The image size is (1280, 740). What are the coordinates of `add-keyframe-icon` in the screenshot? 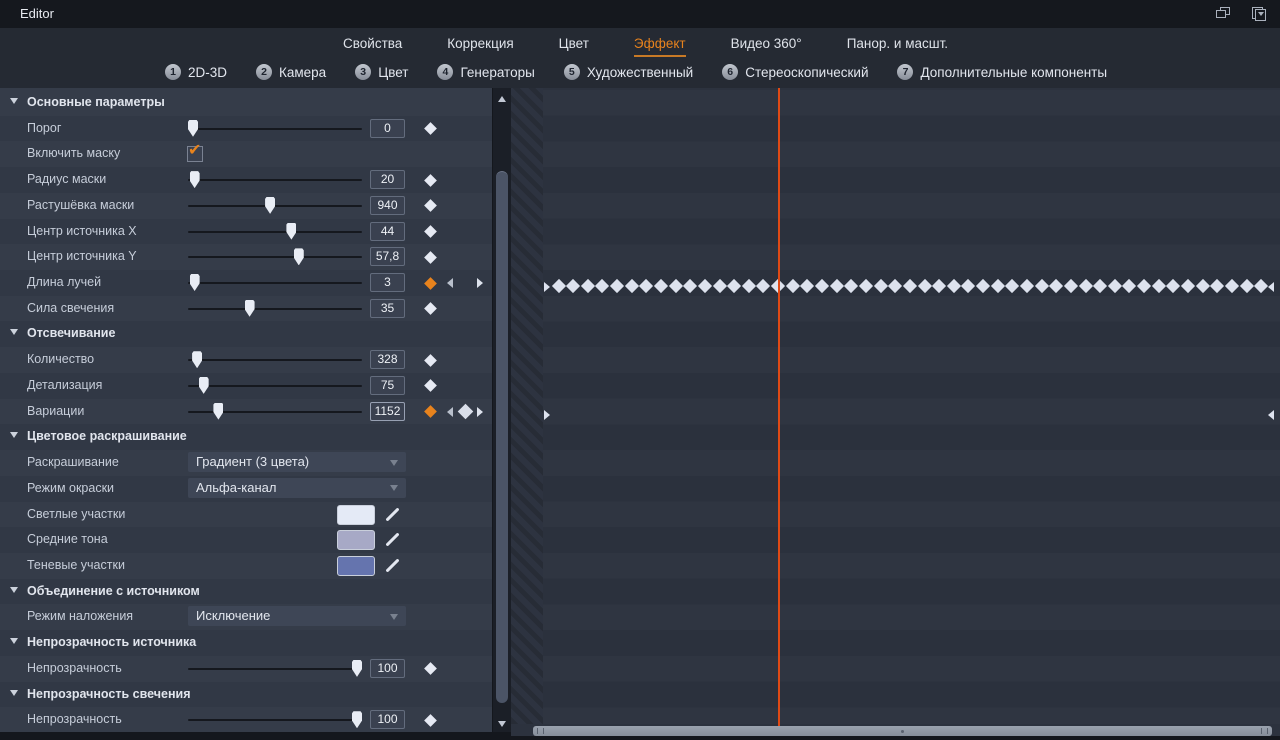 It's located at (465, 411).